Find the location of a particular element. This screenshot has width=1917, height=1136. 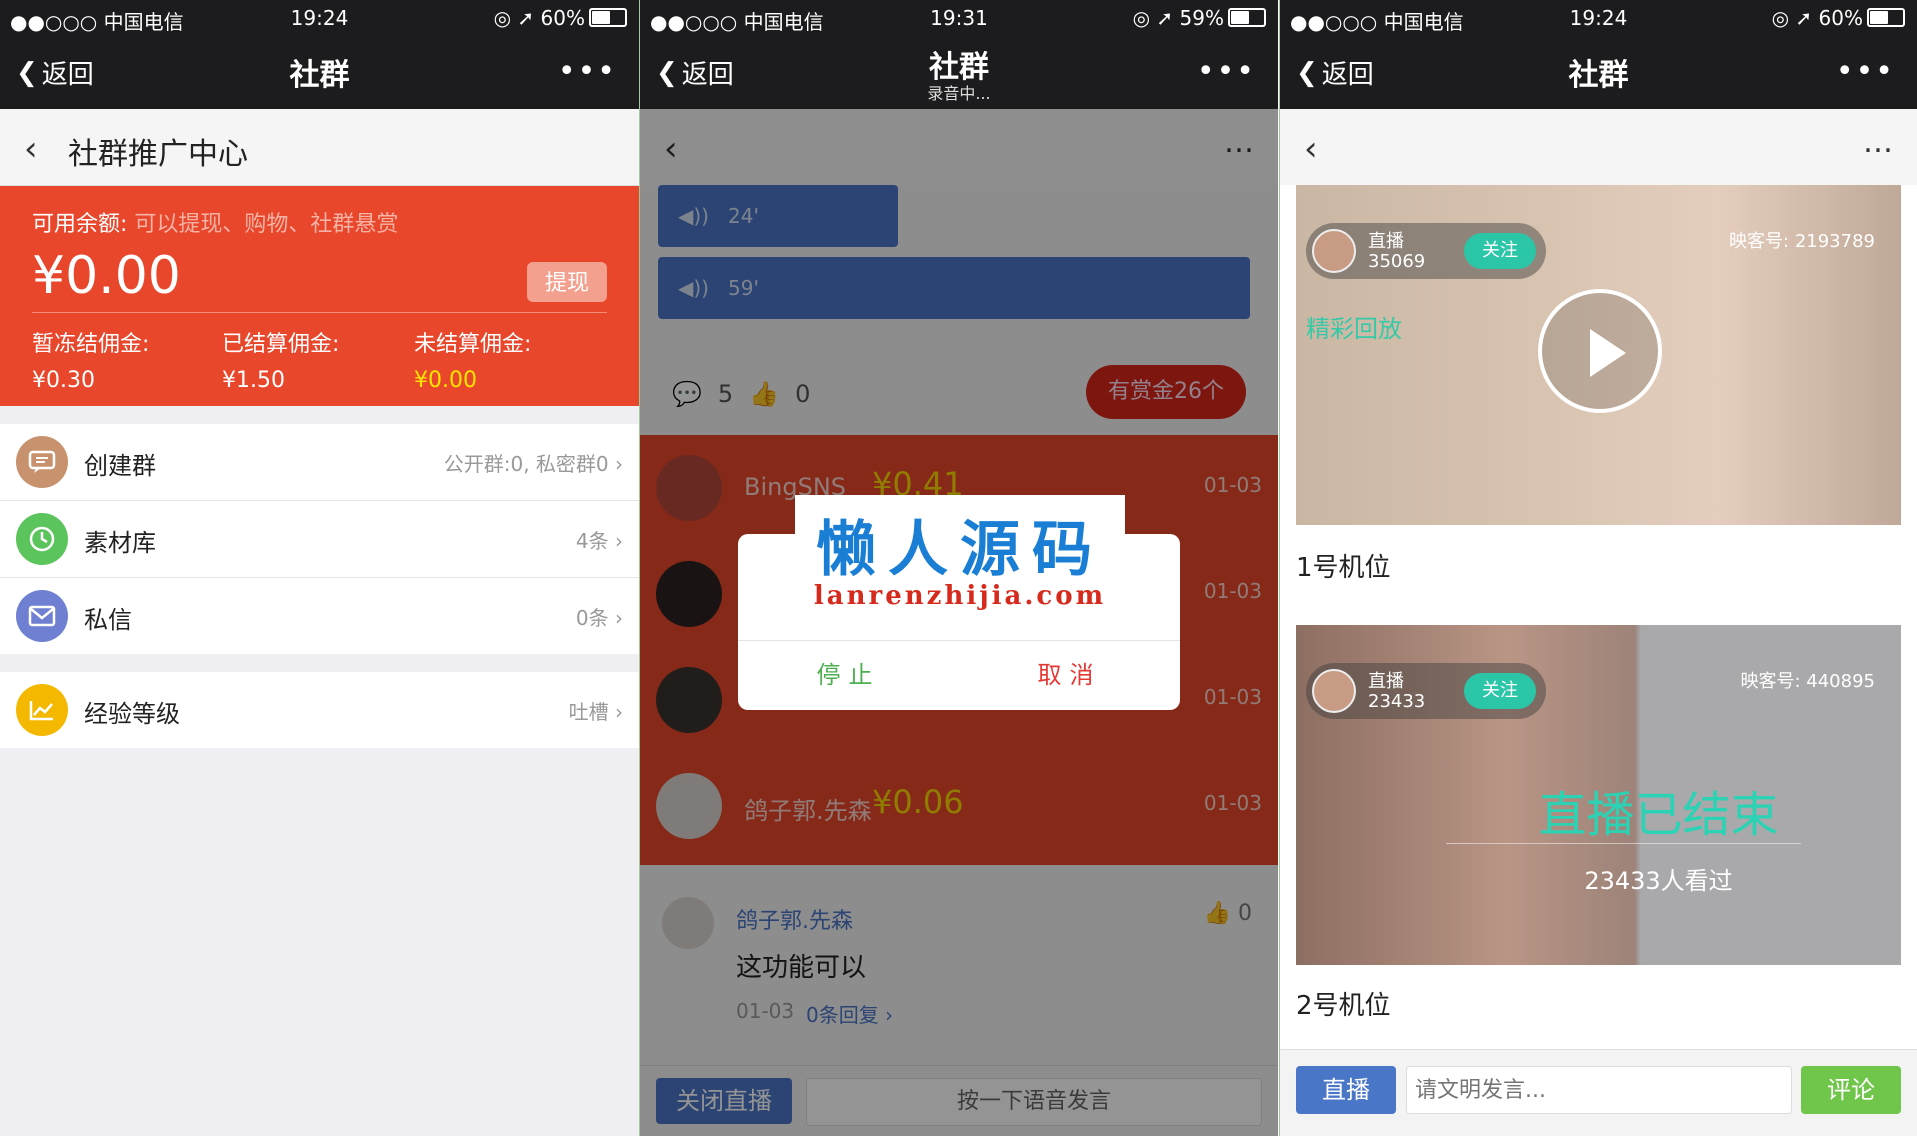

wechat-navbar: ❮ 返回 社群 录音中... ••• is located at coordinates (959, 72).